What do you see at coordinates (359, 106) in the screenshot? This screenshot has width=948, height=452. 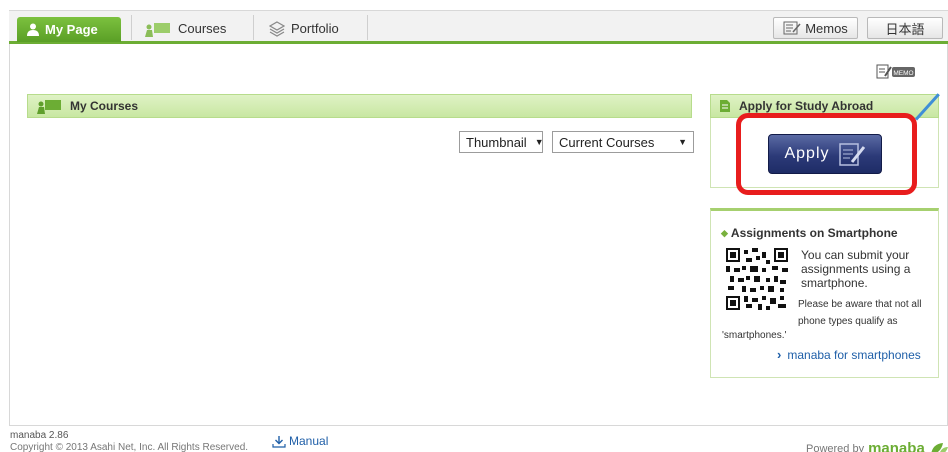 I see `my-courses-header: My Courses` at bounding box center [359, 106].